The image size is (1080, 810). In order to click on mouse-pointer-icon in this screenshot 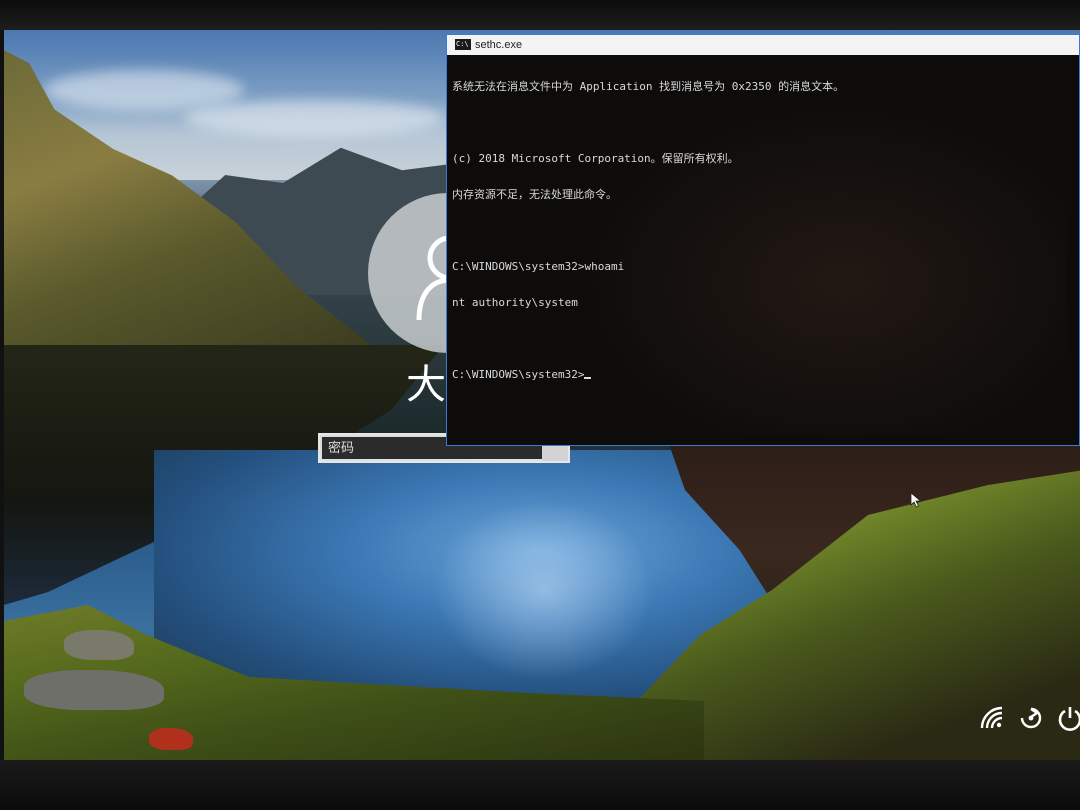, I will do `click(916, 500)`.